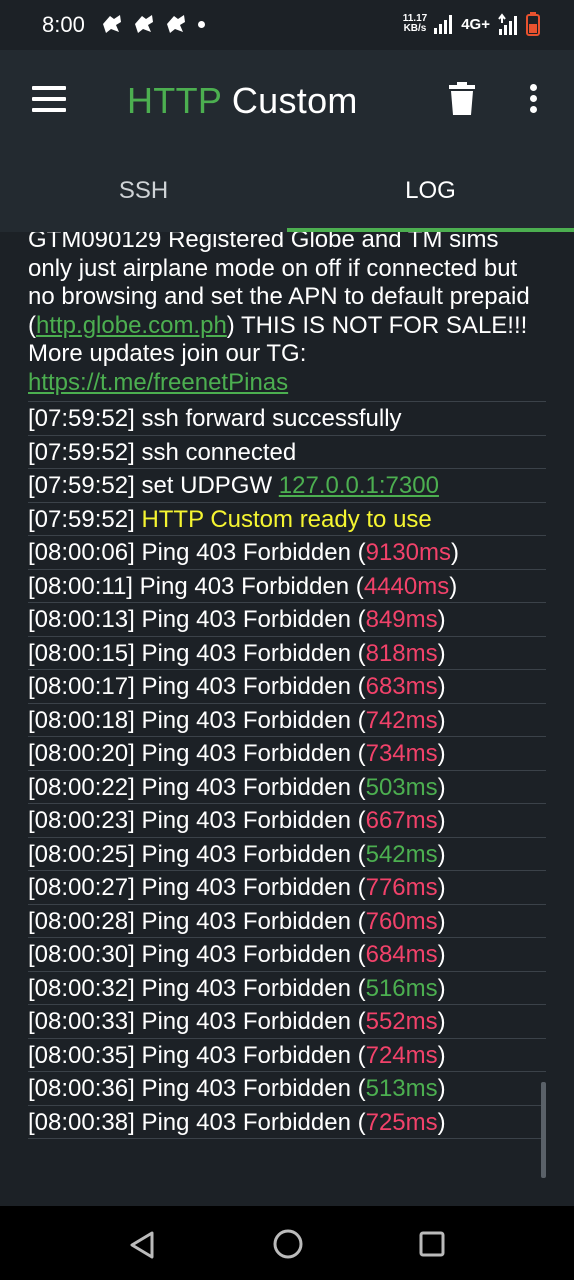  Describe the element at coordinates (287, 854) in the screenshot. I see `log-line: [08:00:25] Ping 403 Forbidden (542ms)` at that location.